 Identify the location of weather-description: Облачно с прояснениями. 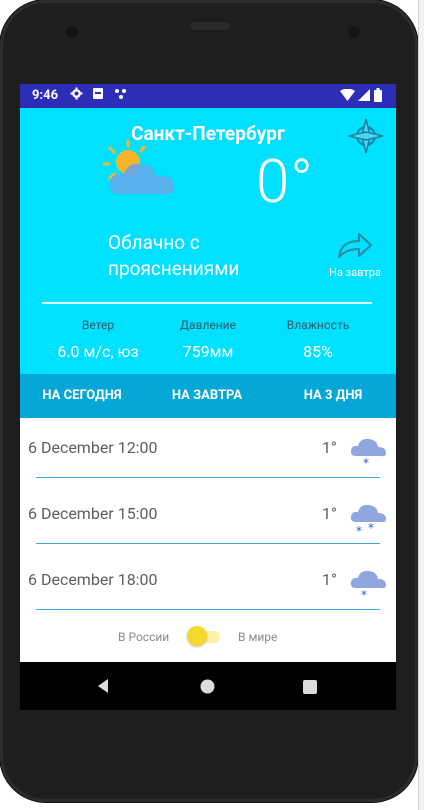
(213, 256).